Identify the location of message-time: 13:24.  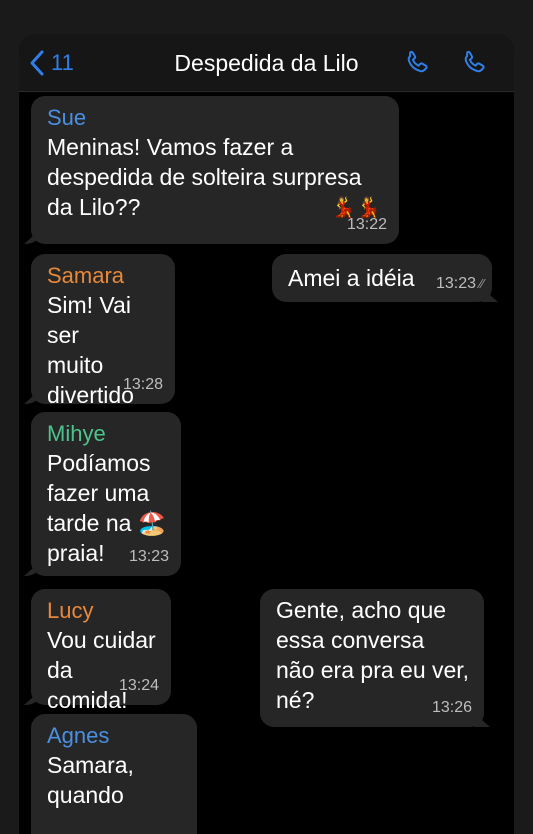
(138, 685).